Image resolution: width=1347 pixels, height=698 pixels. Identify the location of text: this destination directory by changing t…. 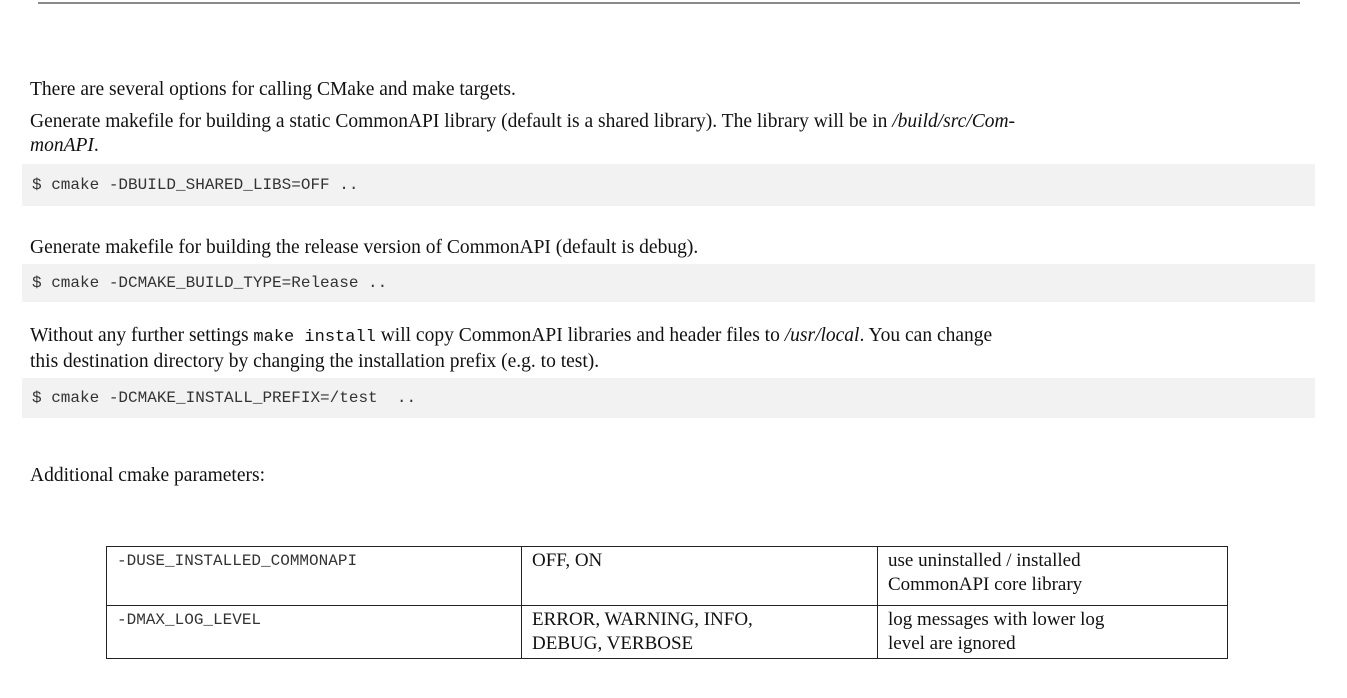
(315, 361).